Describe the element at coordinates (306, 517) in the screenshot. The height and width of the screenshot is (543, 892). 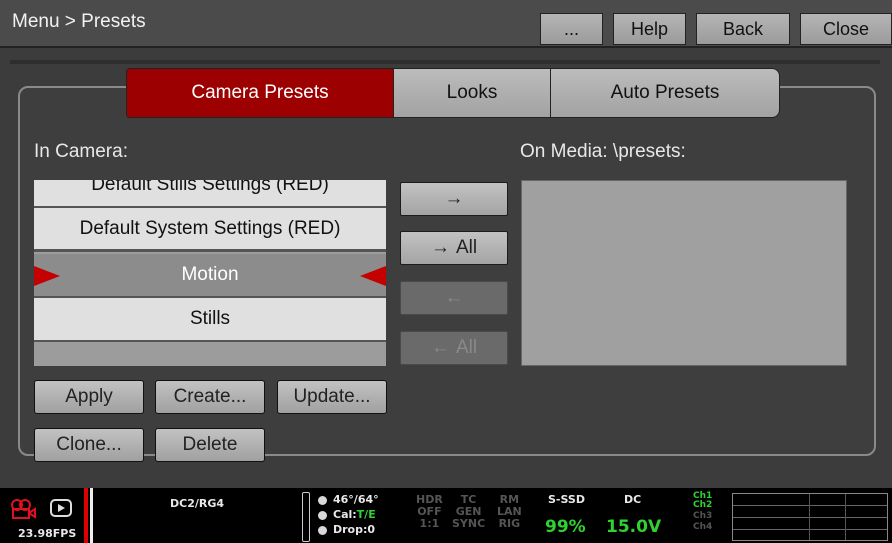
I see `level-indicator` at that location.